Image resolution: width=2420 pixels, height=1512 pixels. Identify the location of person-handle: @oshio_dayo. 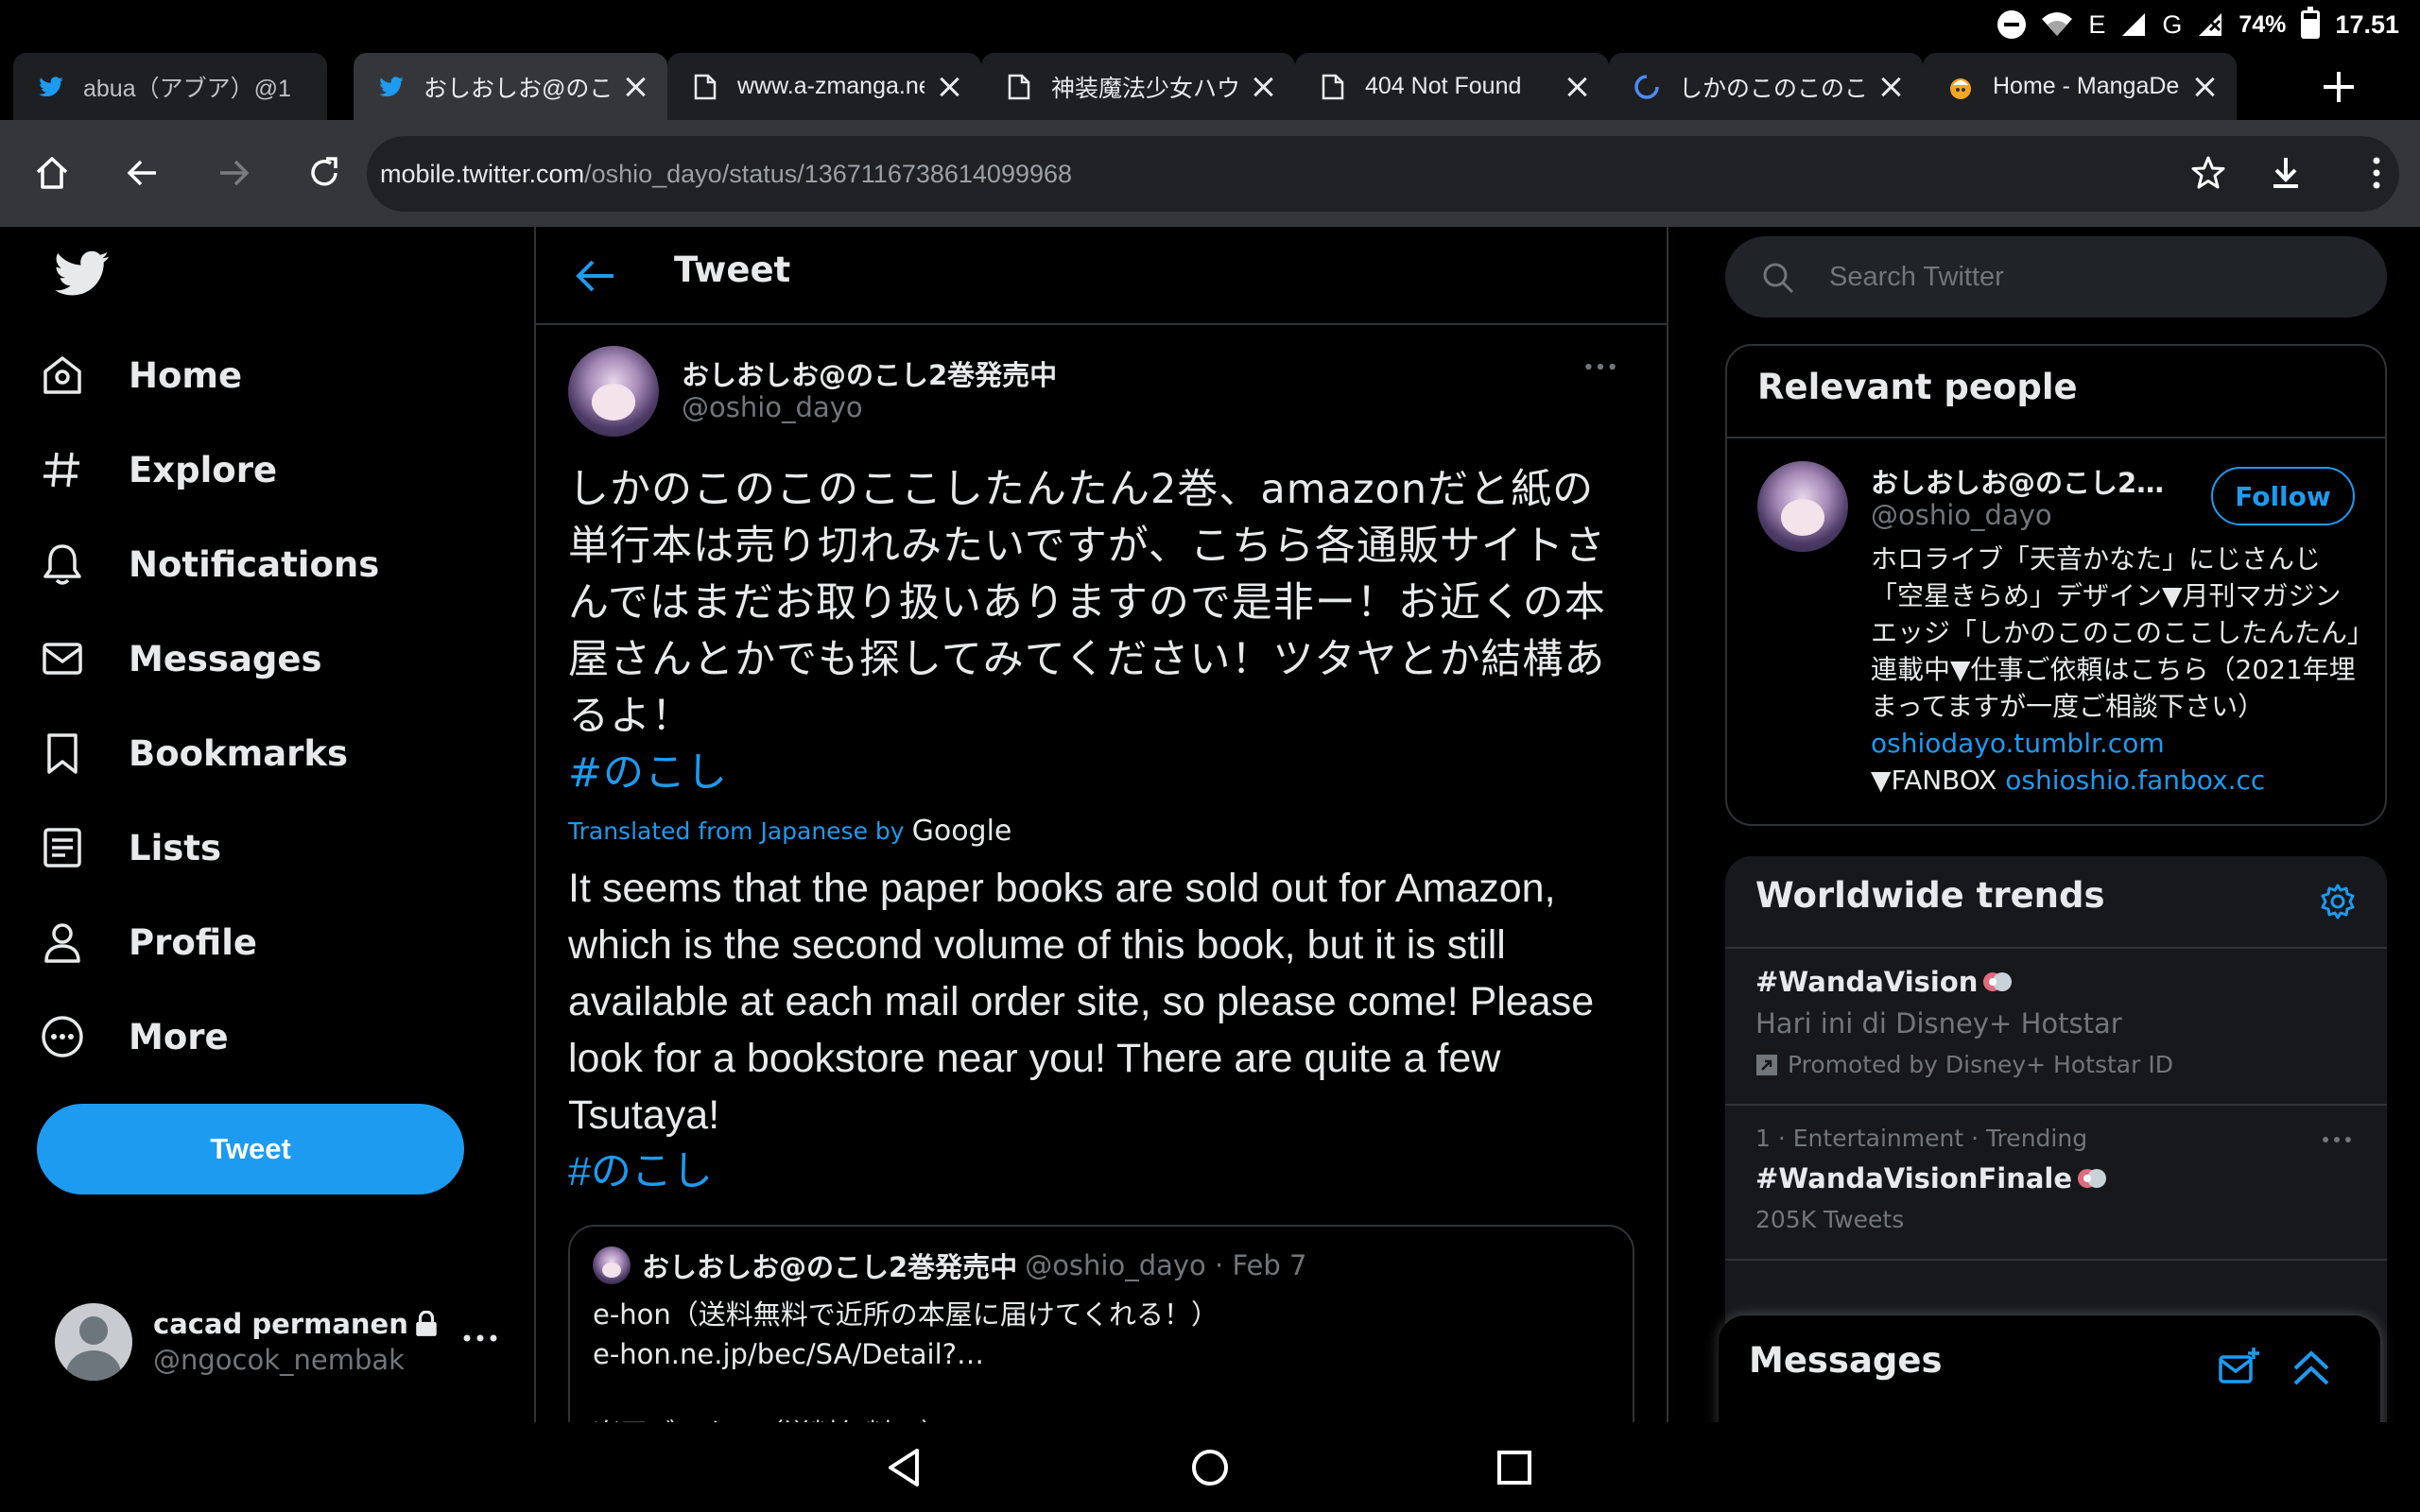
(1961, 515).